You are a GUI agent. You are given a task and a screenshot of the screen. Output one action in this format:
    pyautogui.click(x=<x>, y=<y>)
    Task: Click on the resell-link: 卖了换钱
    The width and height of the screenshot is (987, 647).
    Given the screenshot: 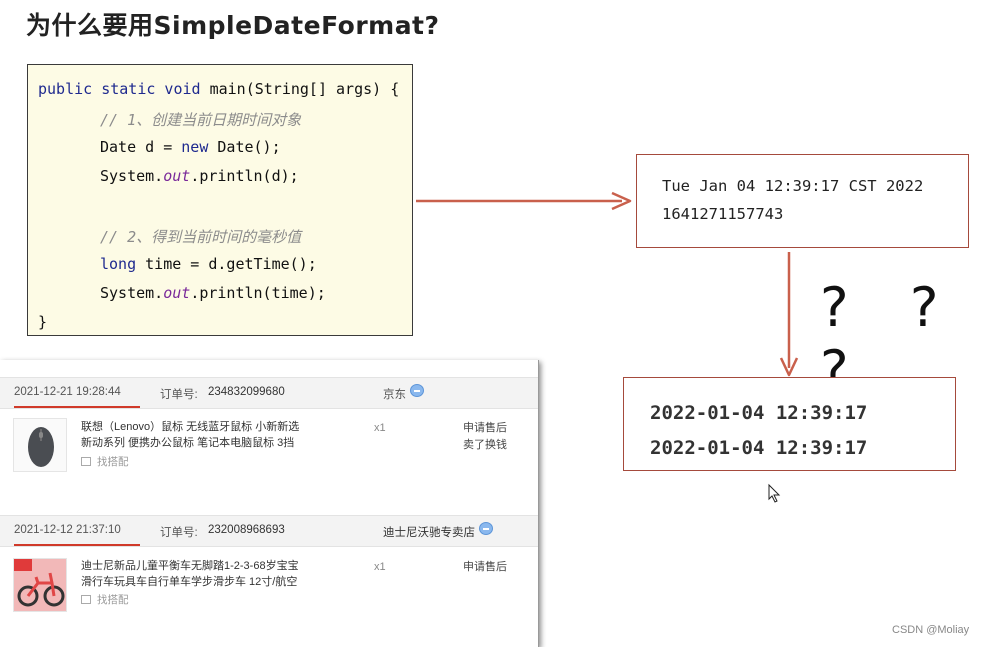 What is the action you would take?
    pyautogui.click(x=485, y=445)
    